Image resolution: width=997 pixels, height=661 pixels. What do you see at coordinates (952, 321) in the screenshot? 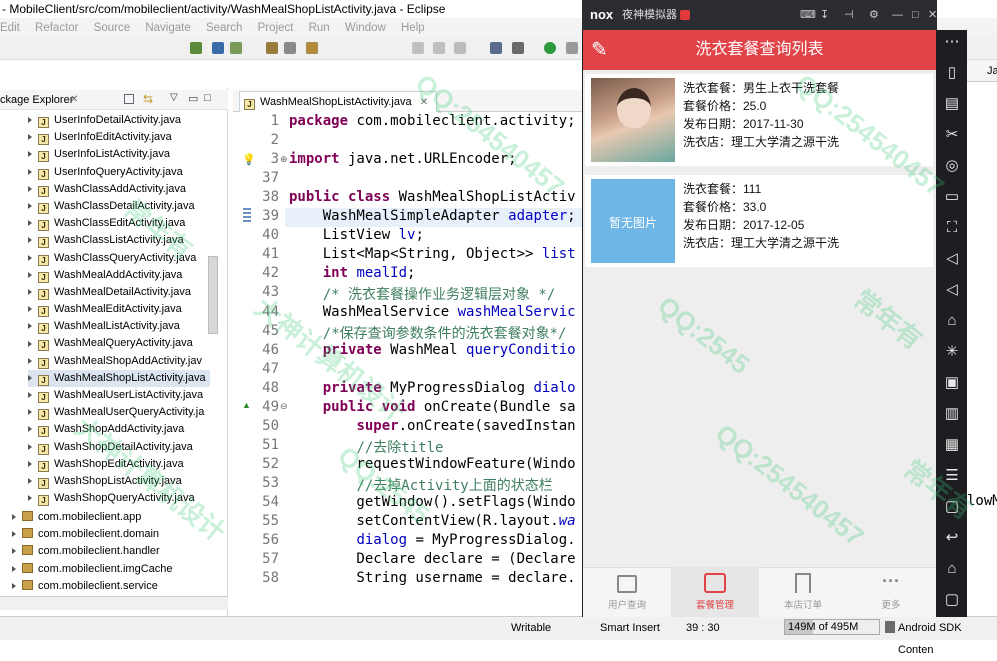
I see `apk-icon: ⌂` at bounding box center [952, 321].